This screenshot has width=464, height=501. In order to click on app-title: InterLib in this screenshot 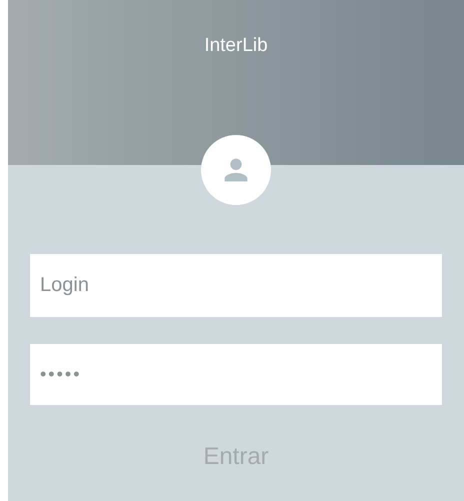, I will do `click(236, 46)`.